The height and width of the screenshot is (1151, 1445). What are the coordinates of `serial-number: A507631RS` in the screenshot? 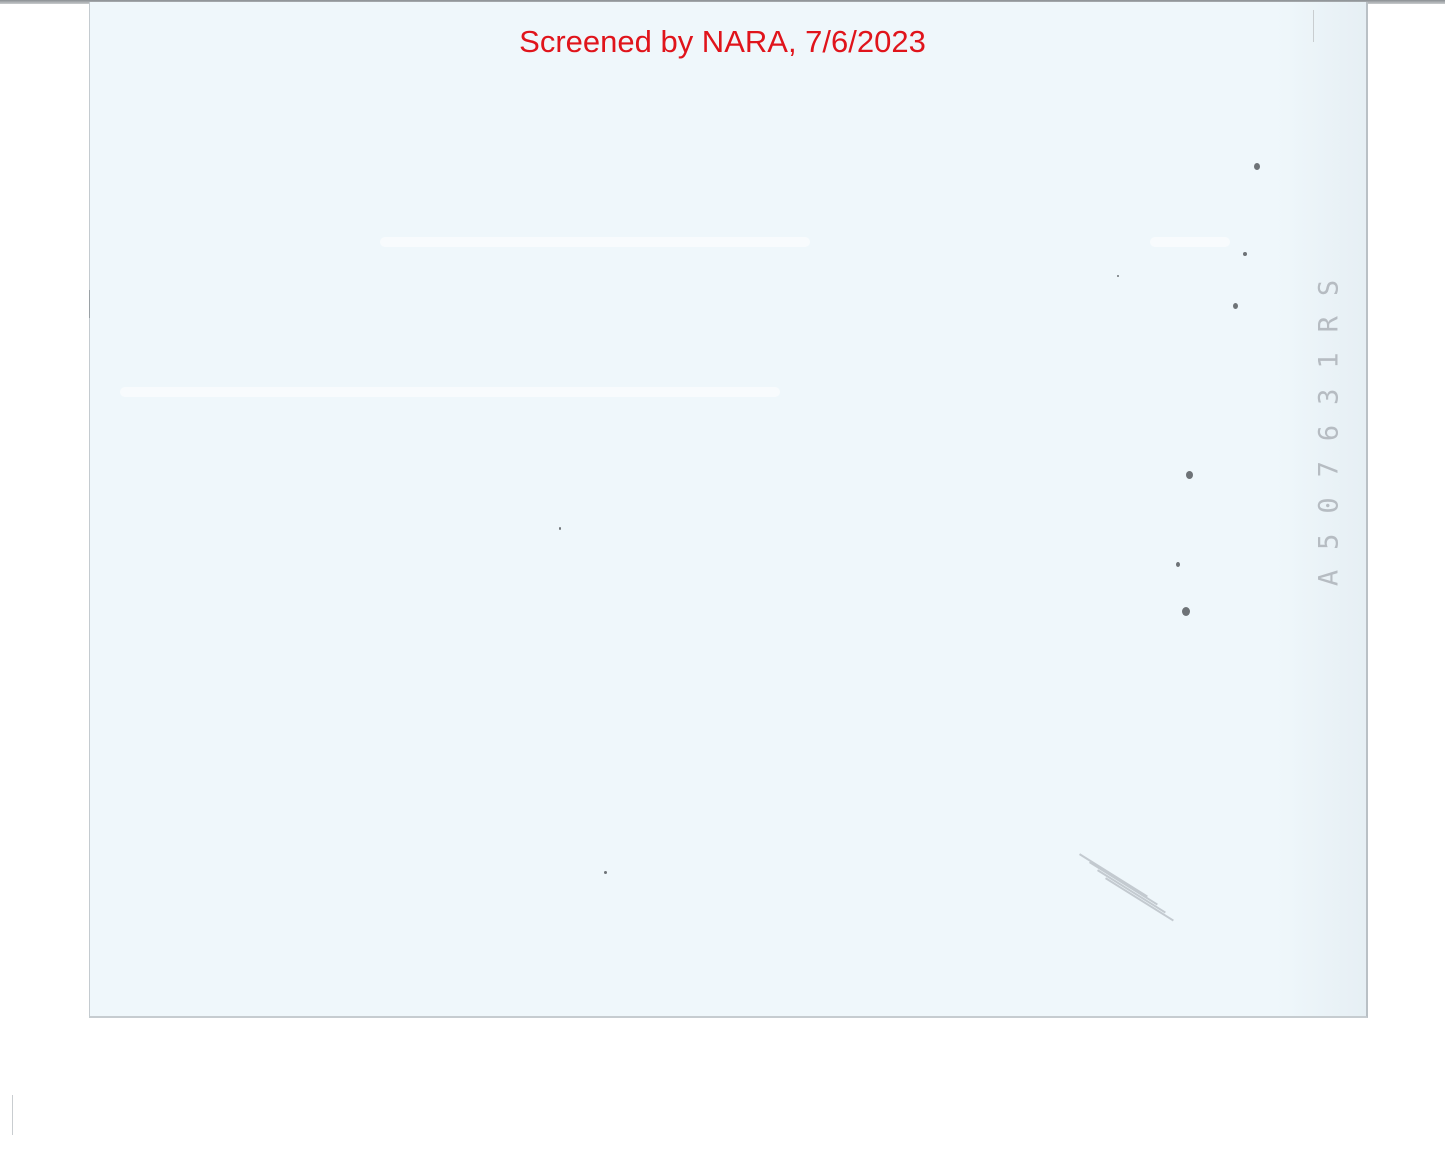 It's located at (1329, 423).